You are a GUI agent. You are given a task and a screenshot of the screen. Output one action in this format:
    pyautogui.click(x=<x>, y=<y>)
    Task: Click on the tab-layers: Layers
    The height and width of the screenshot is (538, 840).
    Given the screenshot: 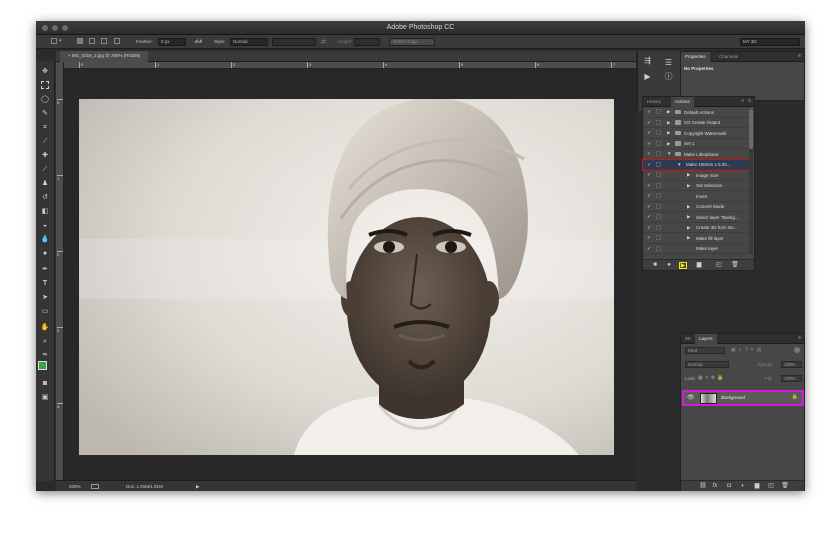 What is the action you would take?
    pyautogui.click(x=706, y=339)
    